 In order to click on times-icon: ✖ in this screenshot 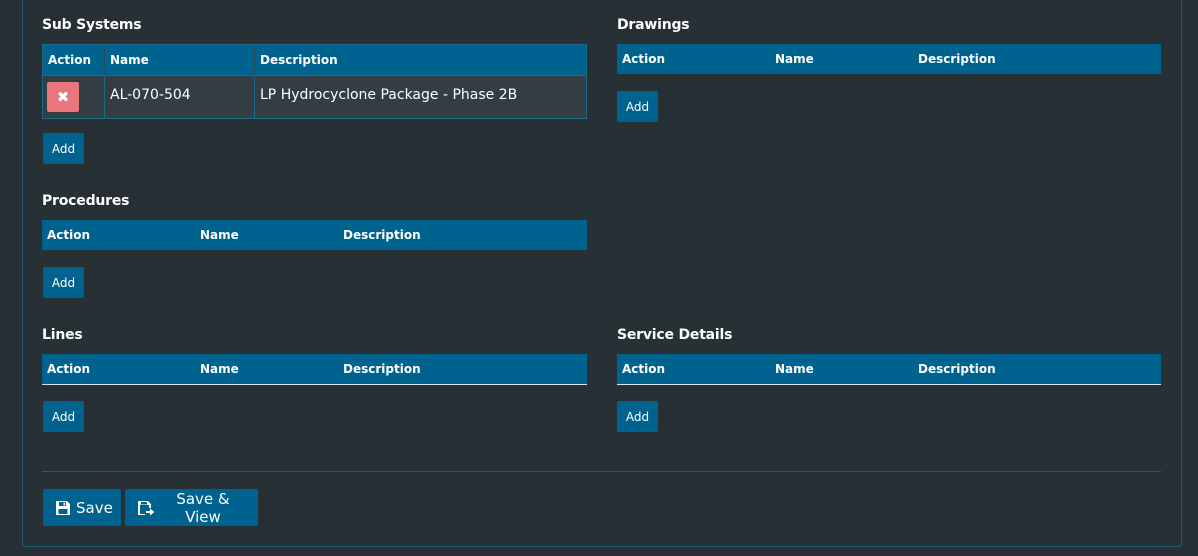, I will do `click(63, 97)`.